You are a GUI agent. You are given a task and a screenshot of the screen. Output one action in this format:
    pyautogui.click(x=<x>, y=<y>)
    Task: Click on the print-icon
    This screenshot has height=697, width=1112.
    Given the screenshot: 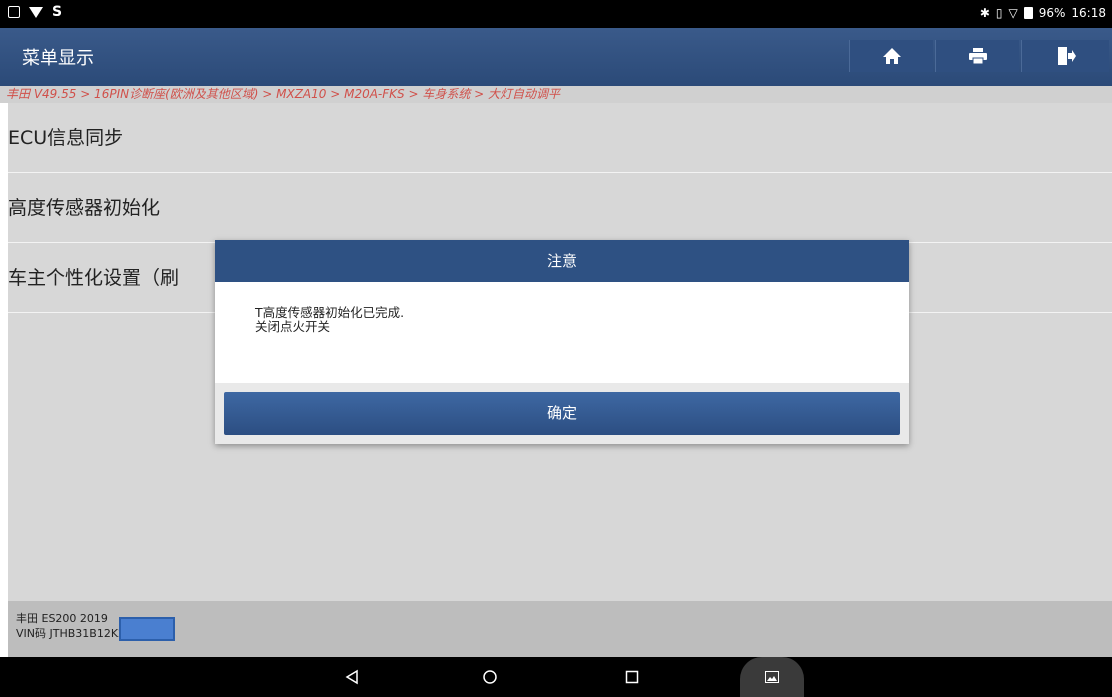 What is the action you would take?
    pyautogui.click(x=977, y=56)
    